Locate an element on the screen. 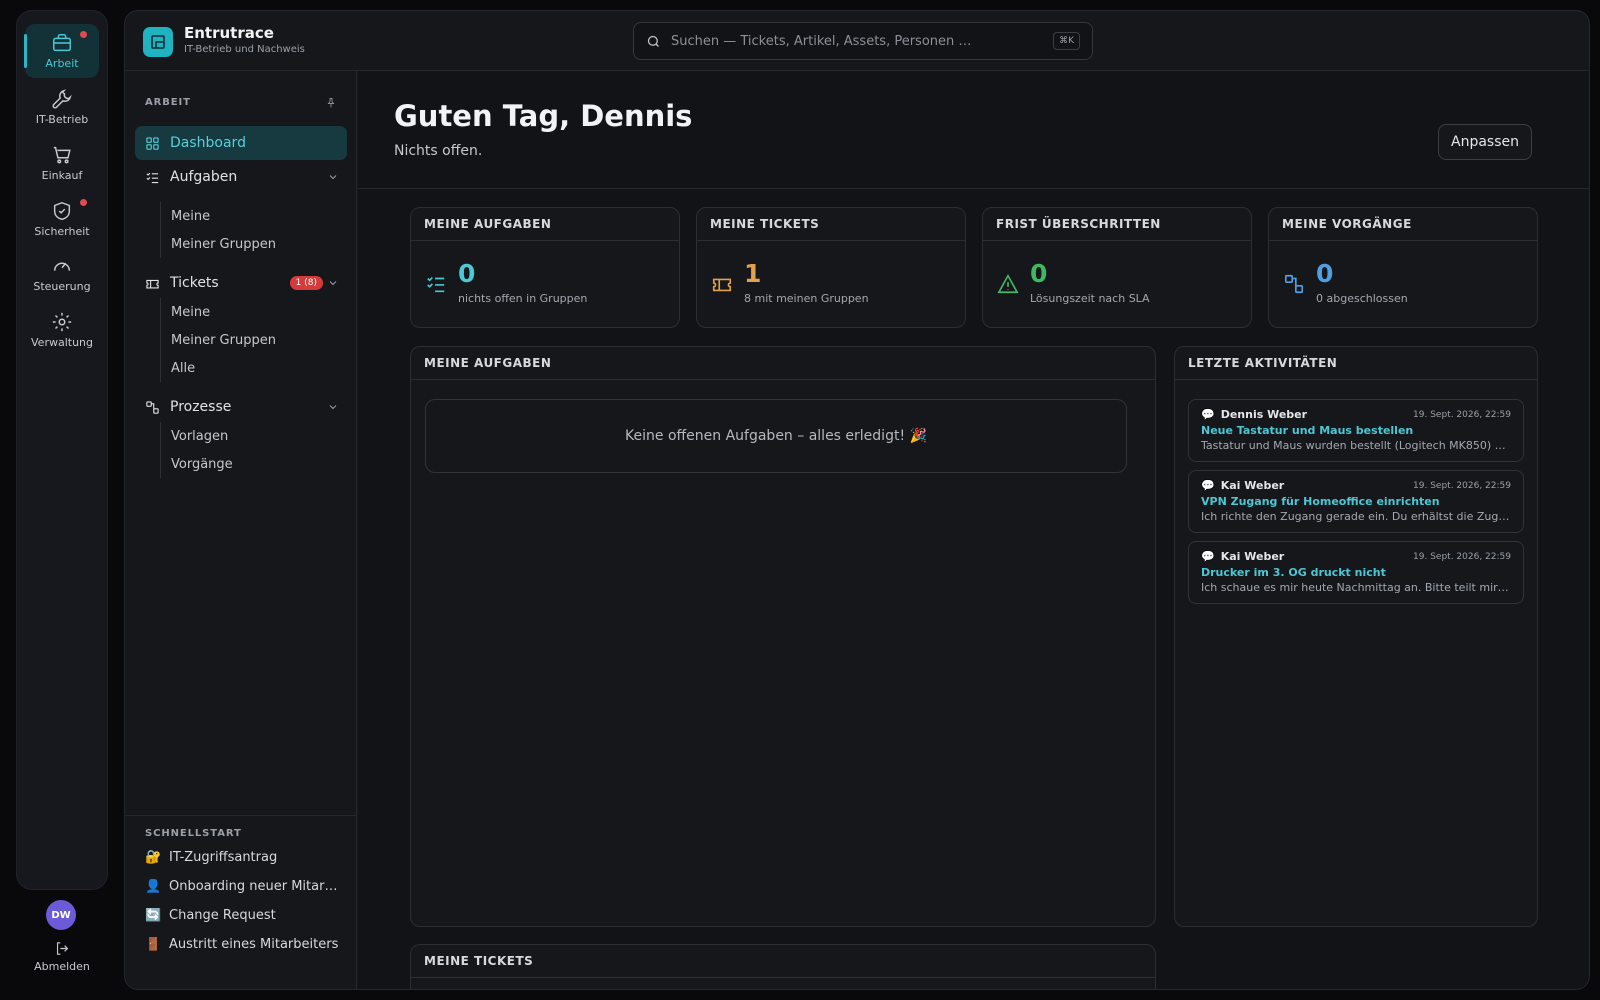  grid-icon is located at coordinates (152, 143).